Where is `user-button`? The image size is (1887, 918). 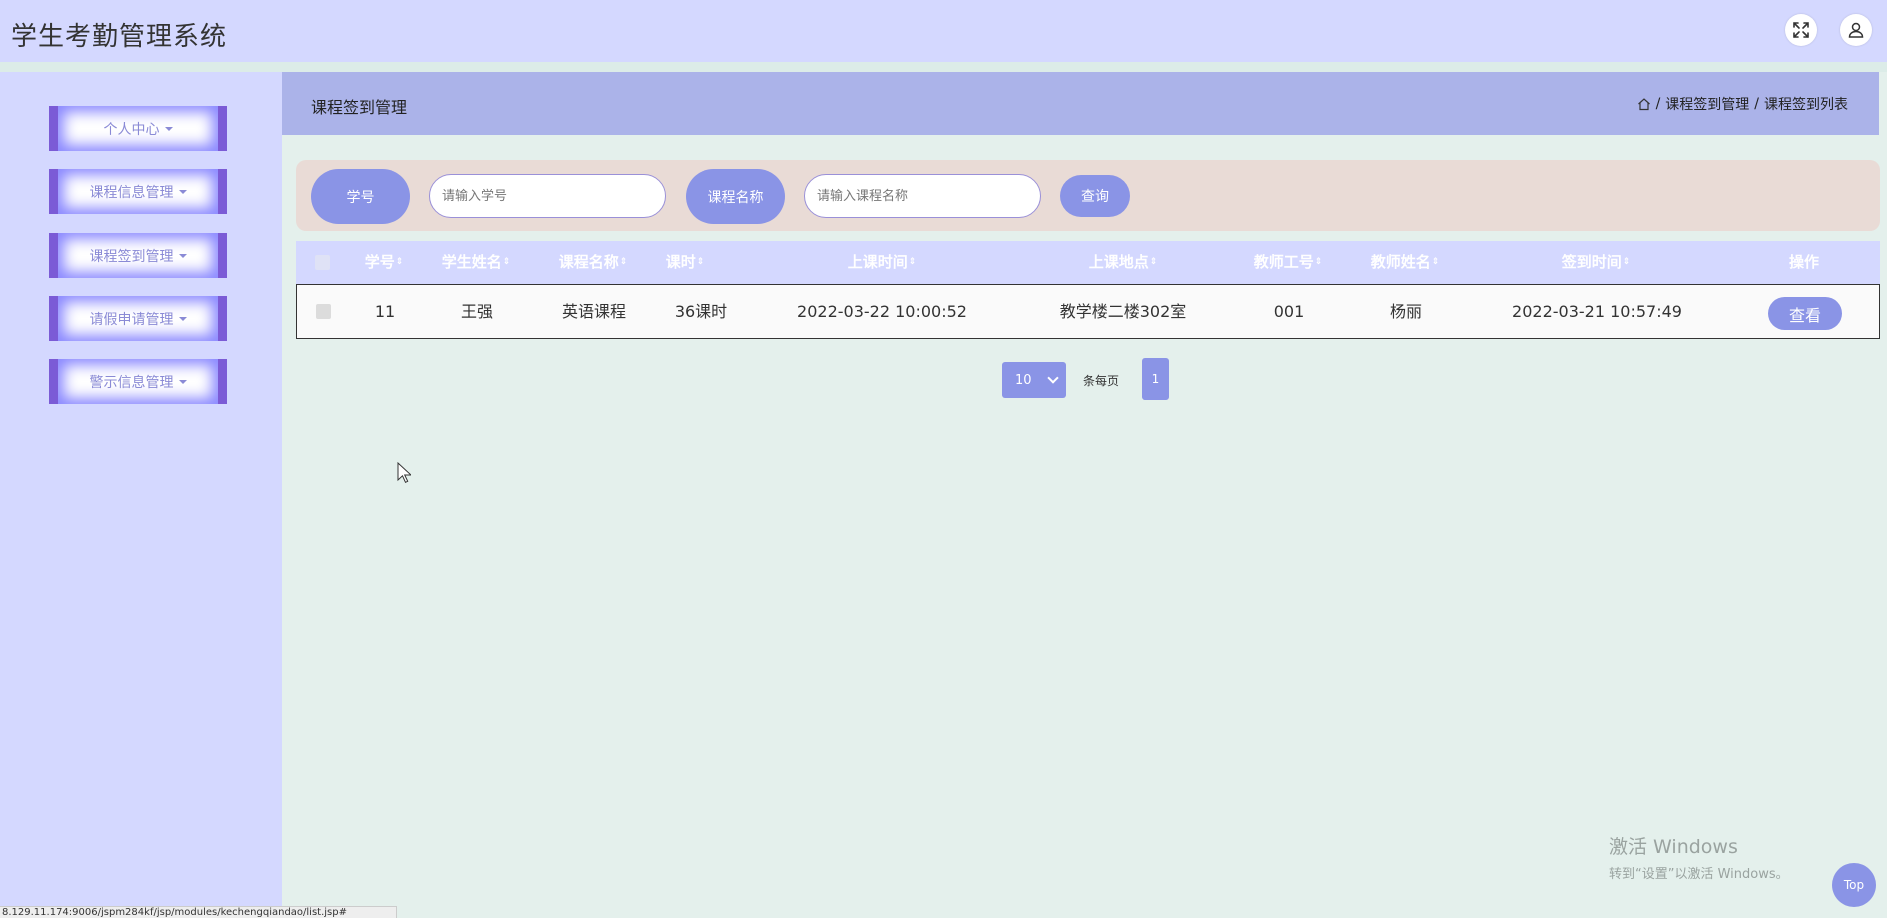 user-button is located at coordinates (1856, 30).